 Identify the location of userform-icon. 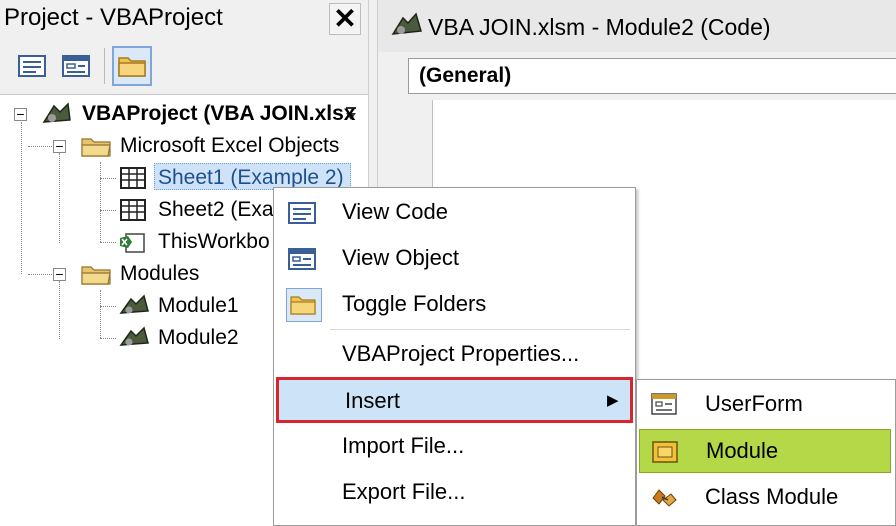
(664, 404).